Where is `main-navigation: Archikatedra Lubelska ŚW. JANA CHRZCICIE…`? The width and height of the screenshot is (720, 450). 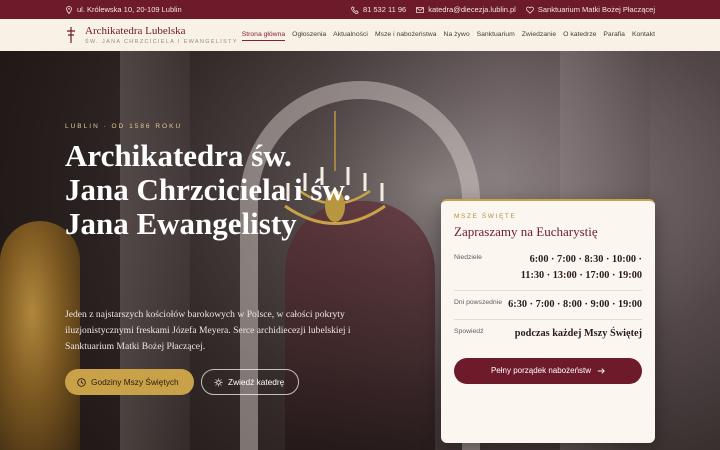
main-navigation: Archikatedra Lubelska ŚW. JANA CHRZCICIE… is located at coordinates (360, 35).